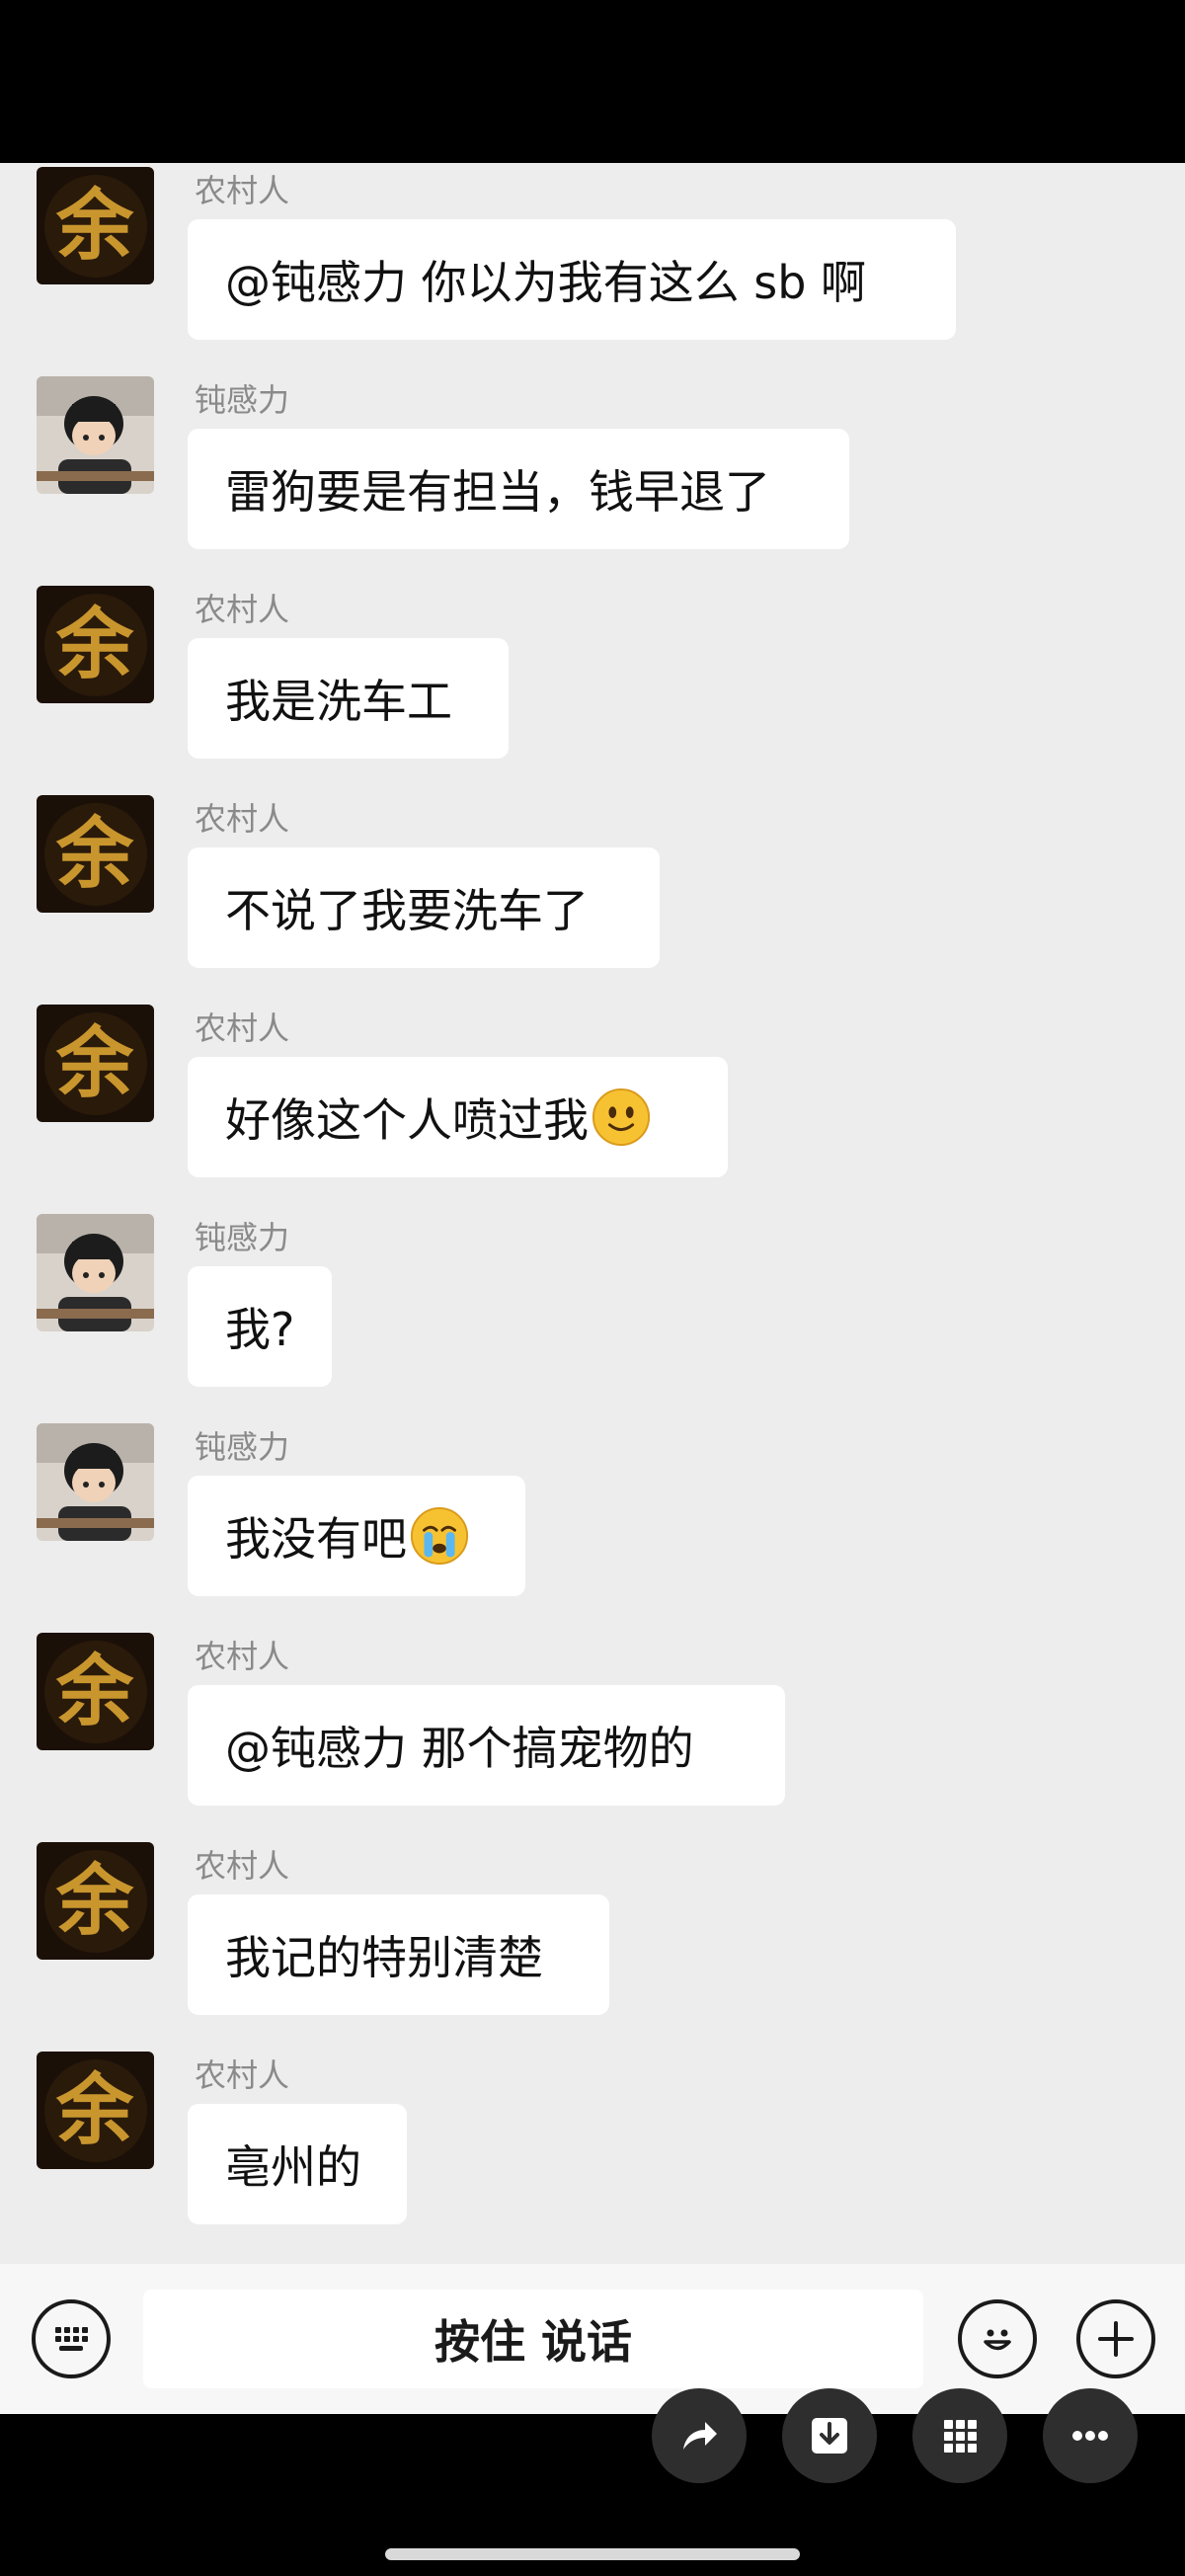 The width and height of the screenshot is (1185, 2576). Describe the element at coordinates (339, 701) in the screenshot. I see `message-text: 我是洗车工` at that location.